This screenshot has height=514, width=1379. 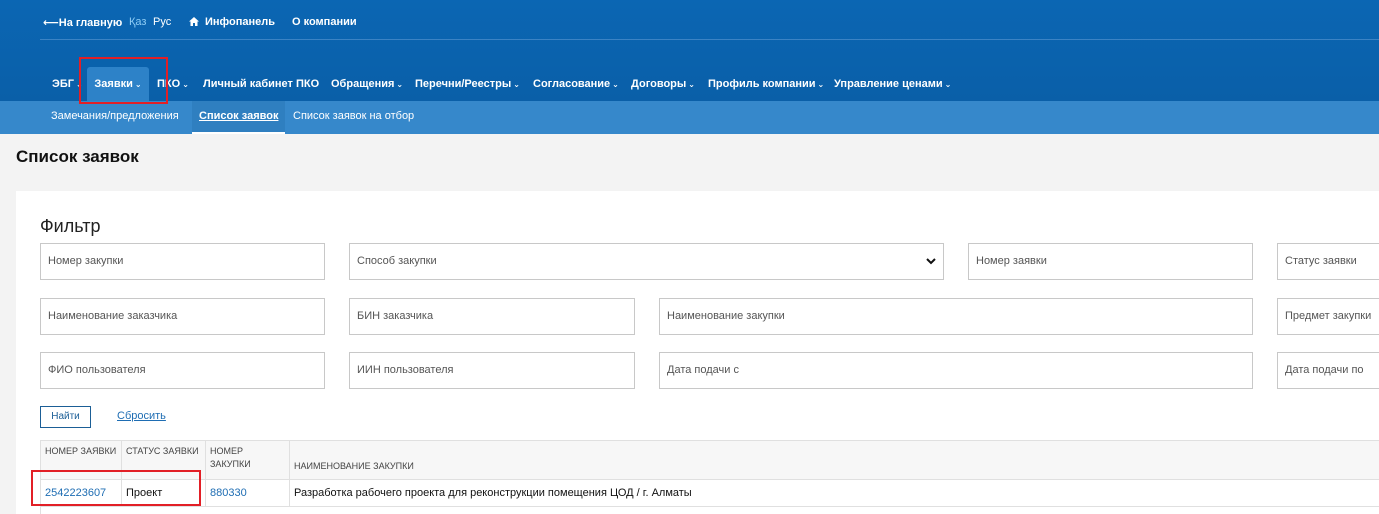 I want to click on column-header-purchase-number: Номер закупки, so click(x=248, y=460).